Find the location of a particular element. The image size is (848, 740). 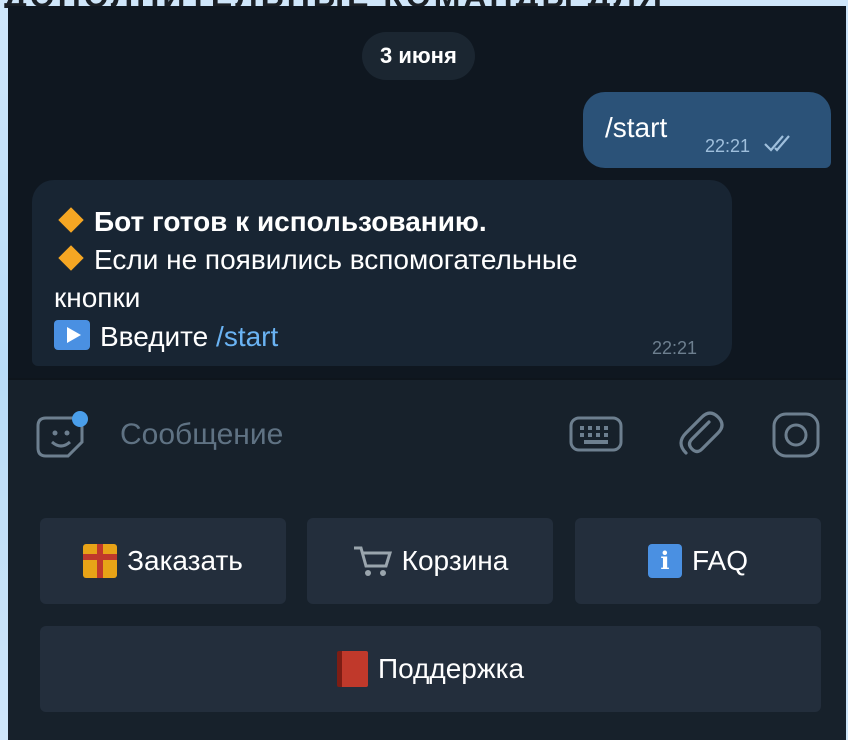

outgoing-message: /start 22:21 is located at coordinates (707, 130).